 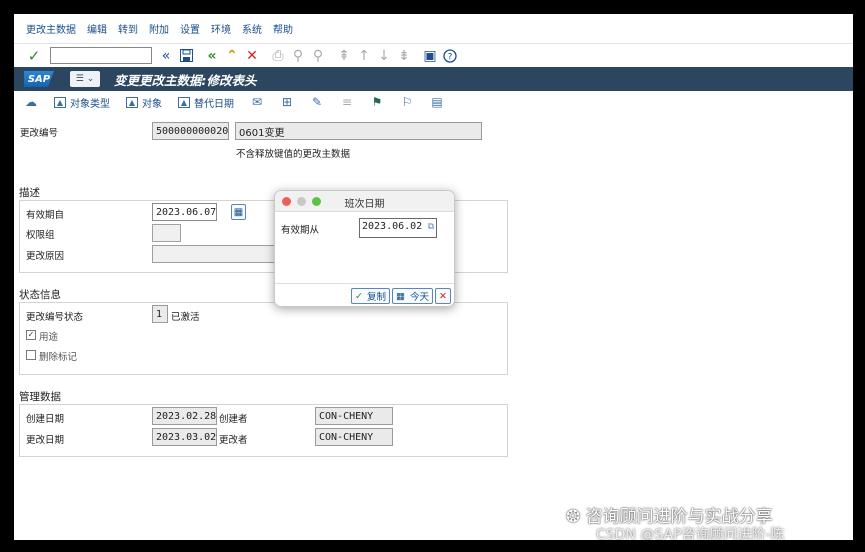 What do you see at coordinates (371, 296) in the screenshot?
I see `copy-button: ✓ 复制` at bounding box center [371, 296].